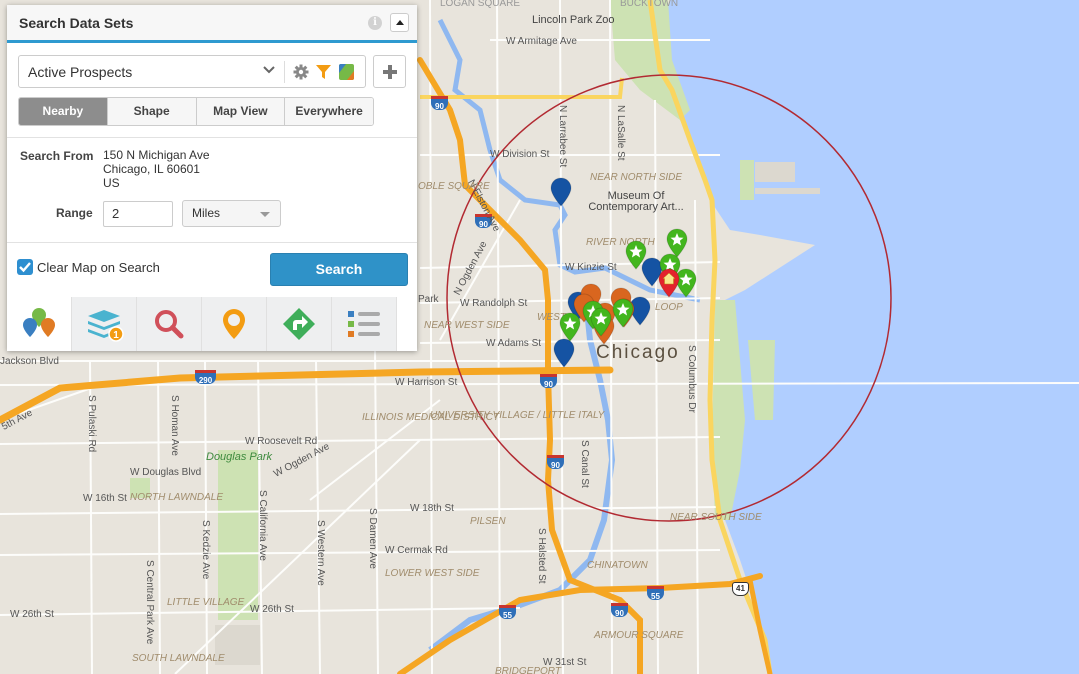 This screenshot has width=1079, height=674. Describe the element at coordinates (494, 303) in the screenshot. I see `map-label: W Randolph St` at that location.